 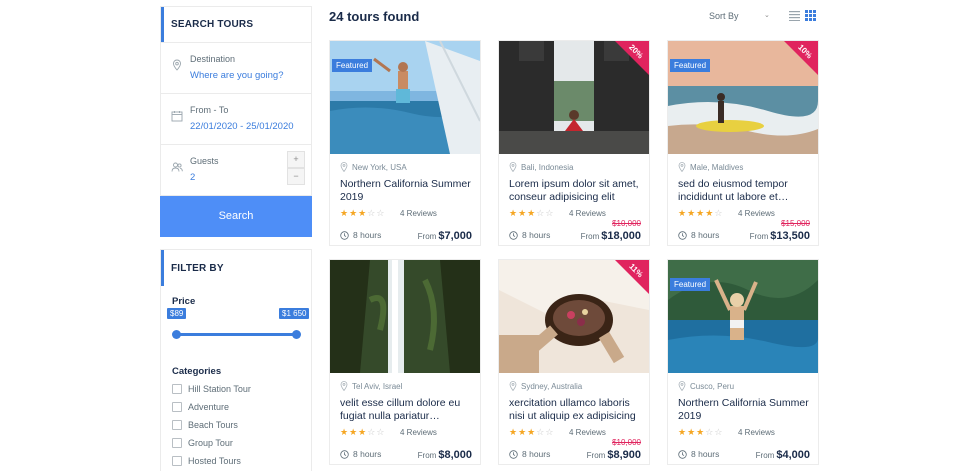 What do you see at coordinates (810, 15) in the screenshot?
I see `grid-view-icon` at bounding box center [810, 15].